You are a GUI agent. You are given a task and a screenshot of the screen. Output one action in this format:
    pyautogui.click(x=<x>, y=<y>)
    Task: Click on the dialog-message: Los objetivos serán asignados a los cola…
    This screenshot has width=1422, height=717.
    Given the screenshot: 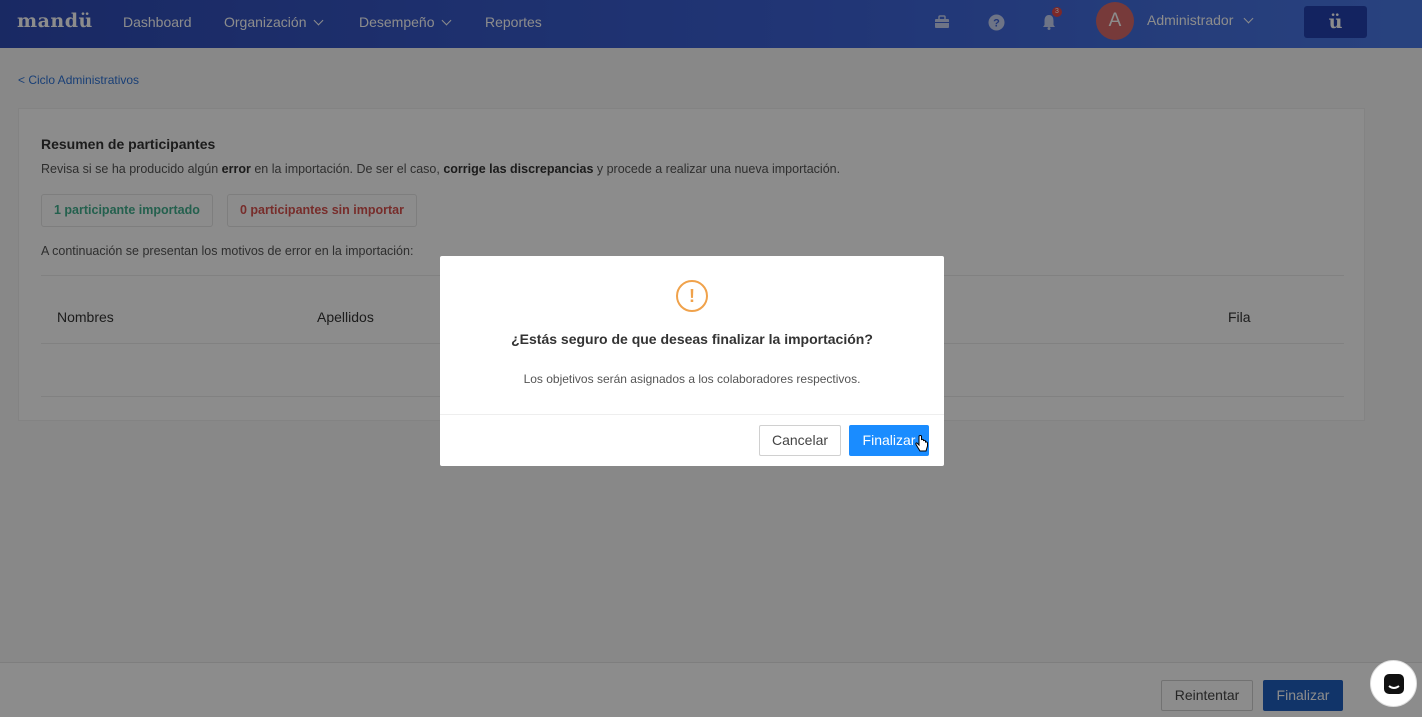 What is the action you would take?
    pyautogui.click(x=692, y=379)
    